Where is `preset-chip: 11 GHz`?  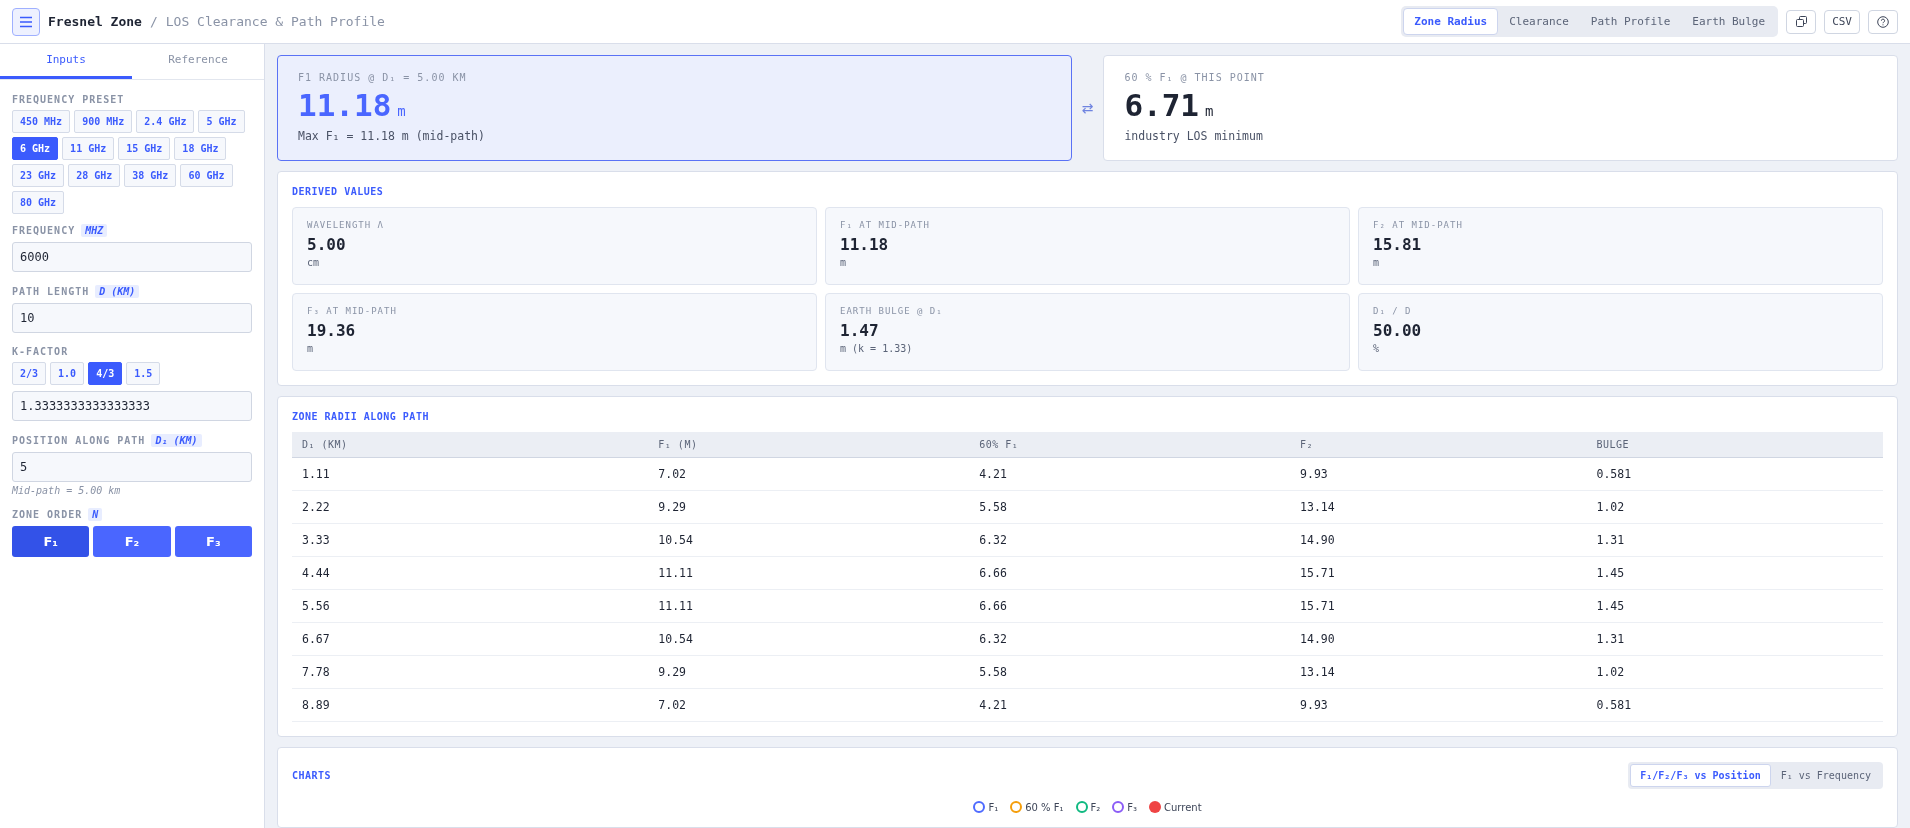 preset-chip: 11 GHz is located at coordinates (88, 148).